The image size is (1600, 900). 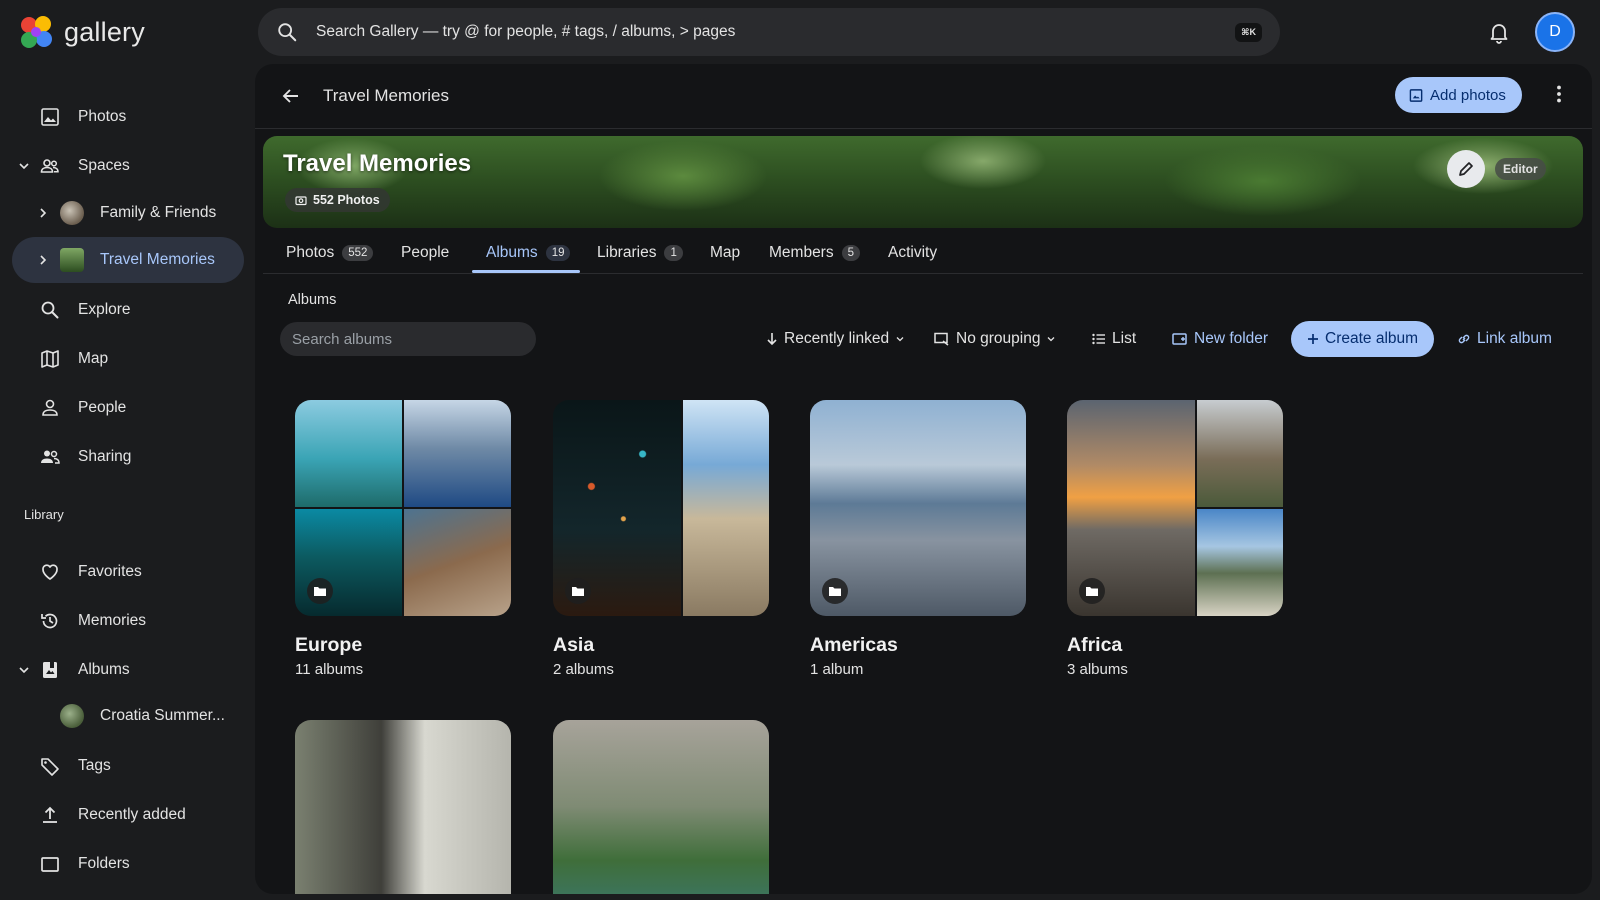 What do you see at coordinates (128, 310) in the screenshot?
I see `sidebar-item-explore: Explore` at bounding box center [128, 310].